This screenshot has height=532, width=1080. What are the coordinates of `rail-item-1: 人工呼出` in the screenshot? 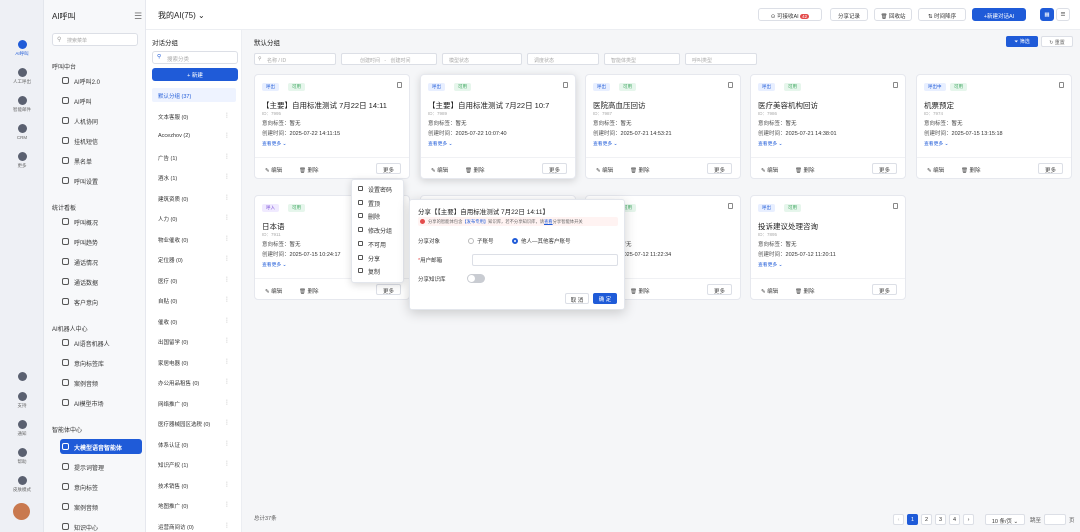 It's located at (22, 76).